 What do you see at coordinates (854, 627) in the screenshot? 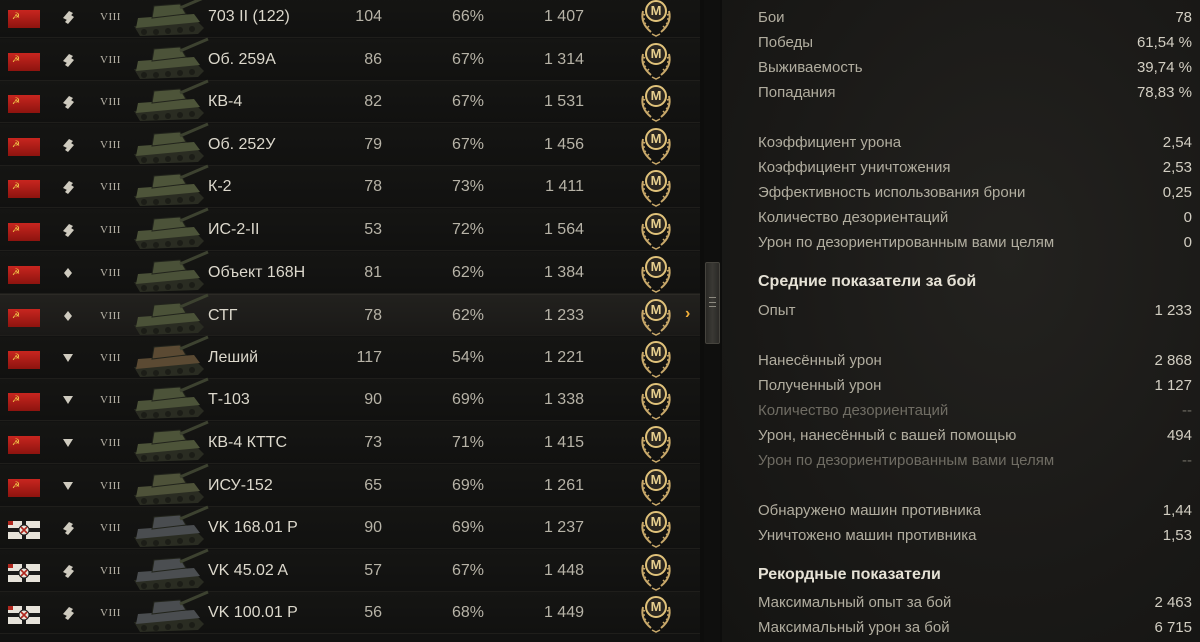
I see `stat-label: Максимальный урон за бой` at bounding box center [854, 627].